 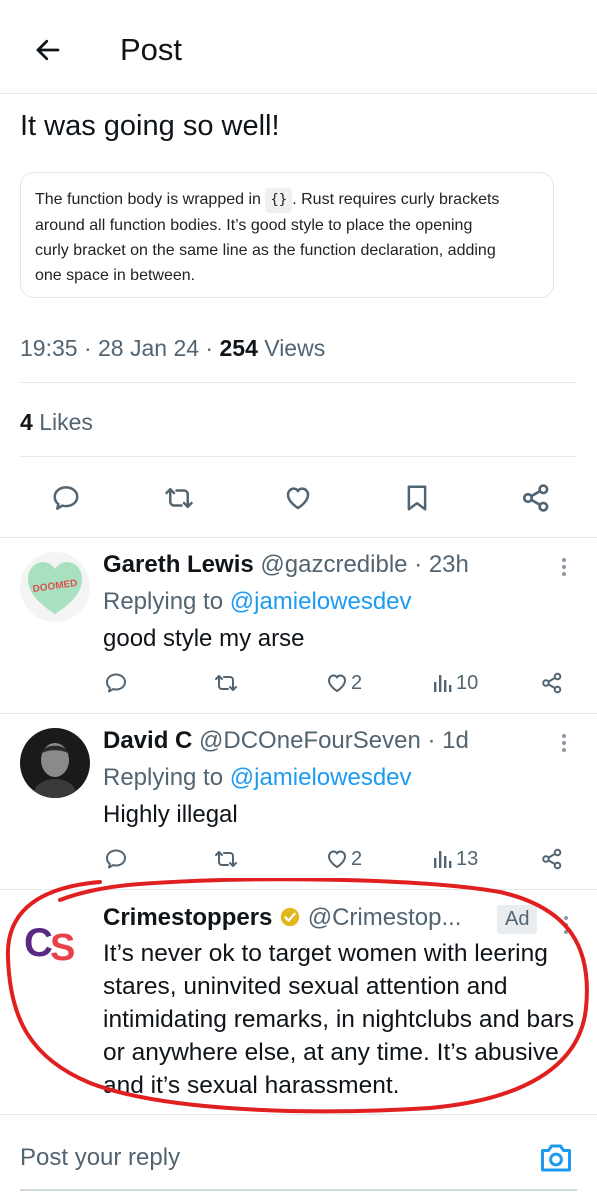 I want to click on card-line1-pre: The function body is wrapped in, so click(x=148, y=199).